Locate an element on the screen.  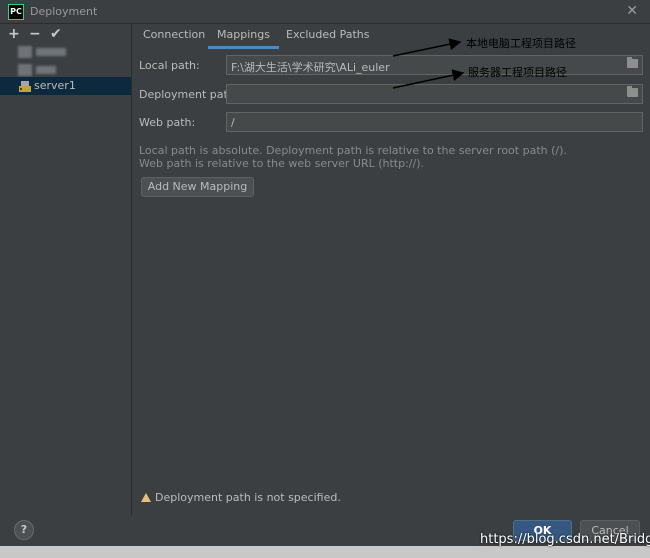
validation-warning: Deployment path is not specified. is located at coordinates (241, 497).